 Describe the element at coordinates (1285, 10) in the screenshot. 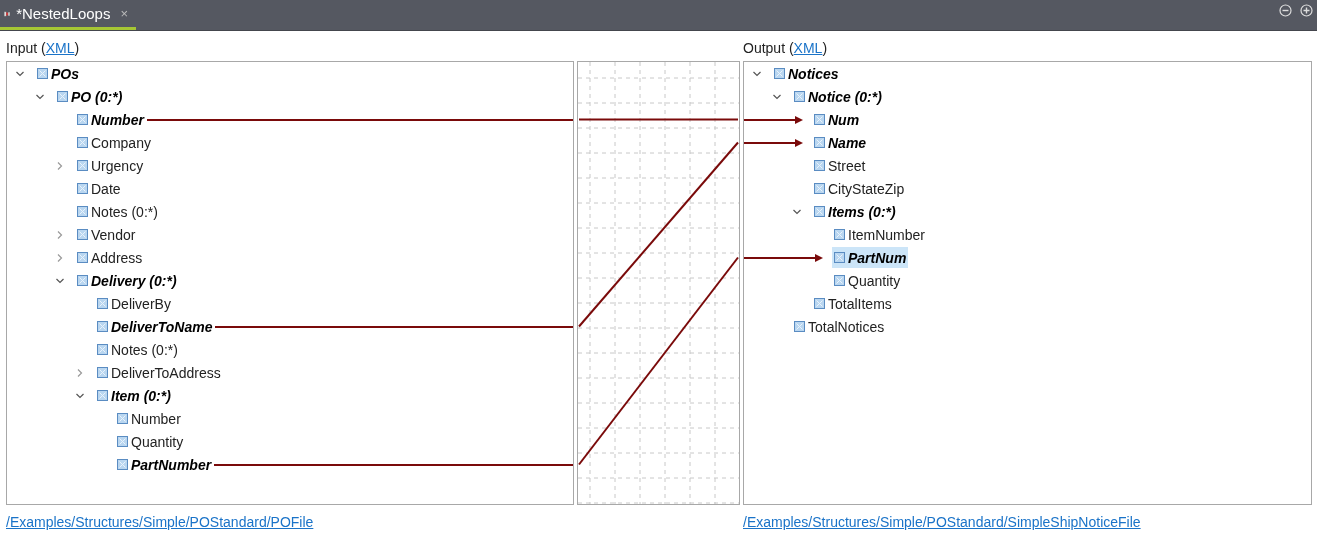

I see `minimize-icon` at that location.